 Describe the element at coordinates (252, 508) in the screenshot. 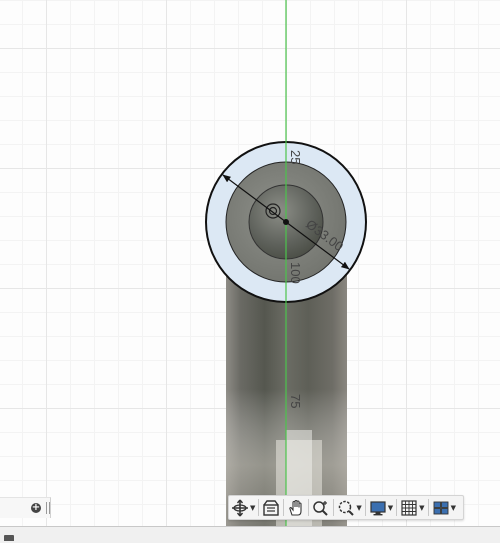

I see `orbit-menu-caret: ▼` at that location.